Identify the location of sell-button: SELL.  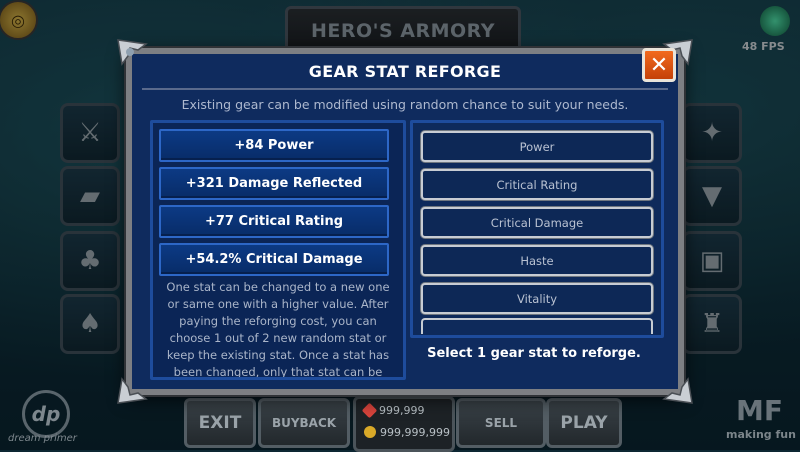
(501, 423).